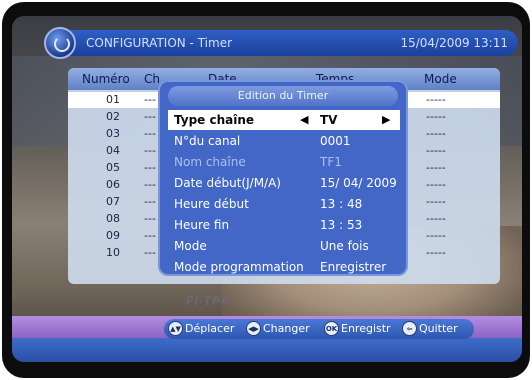 Image resolution: width=532 pixels, height=380 pixels. I want to click on help-key-label: Enregistr, so click(366, 328).